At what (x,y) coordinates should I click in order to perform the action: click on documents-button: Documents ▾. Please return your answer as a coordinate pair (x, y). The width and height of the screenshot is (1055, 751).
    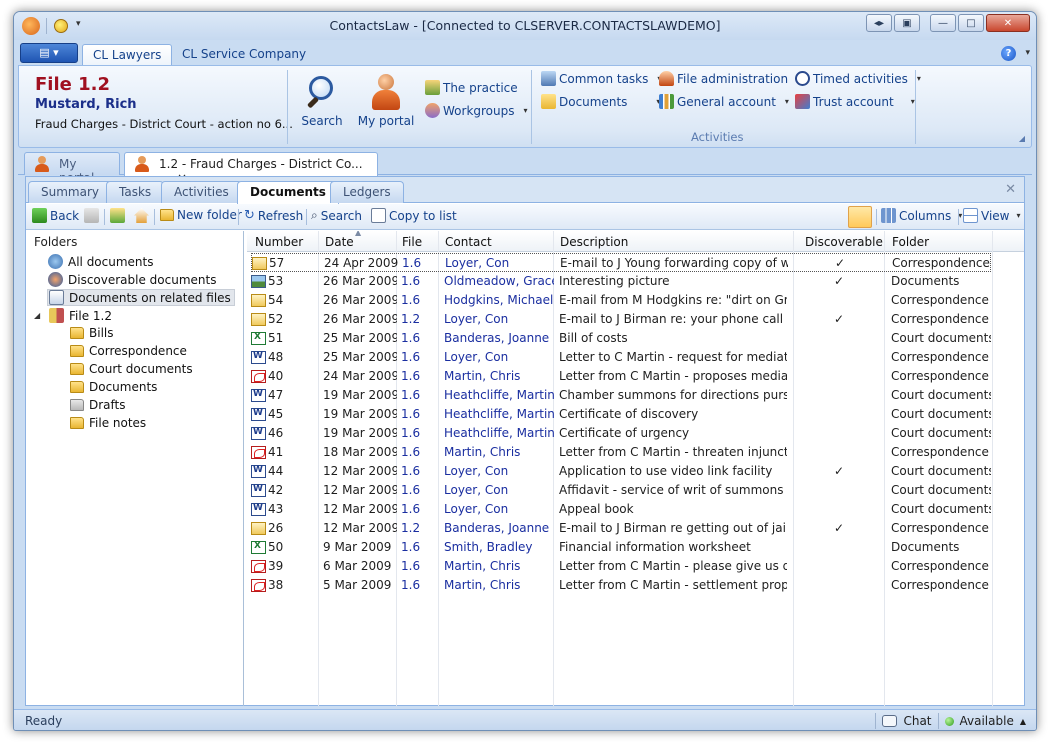
    Looking at the image, I should click on (600, 101).